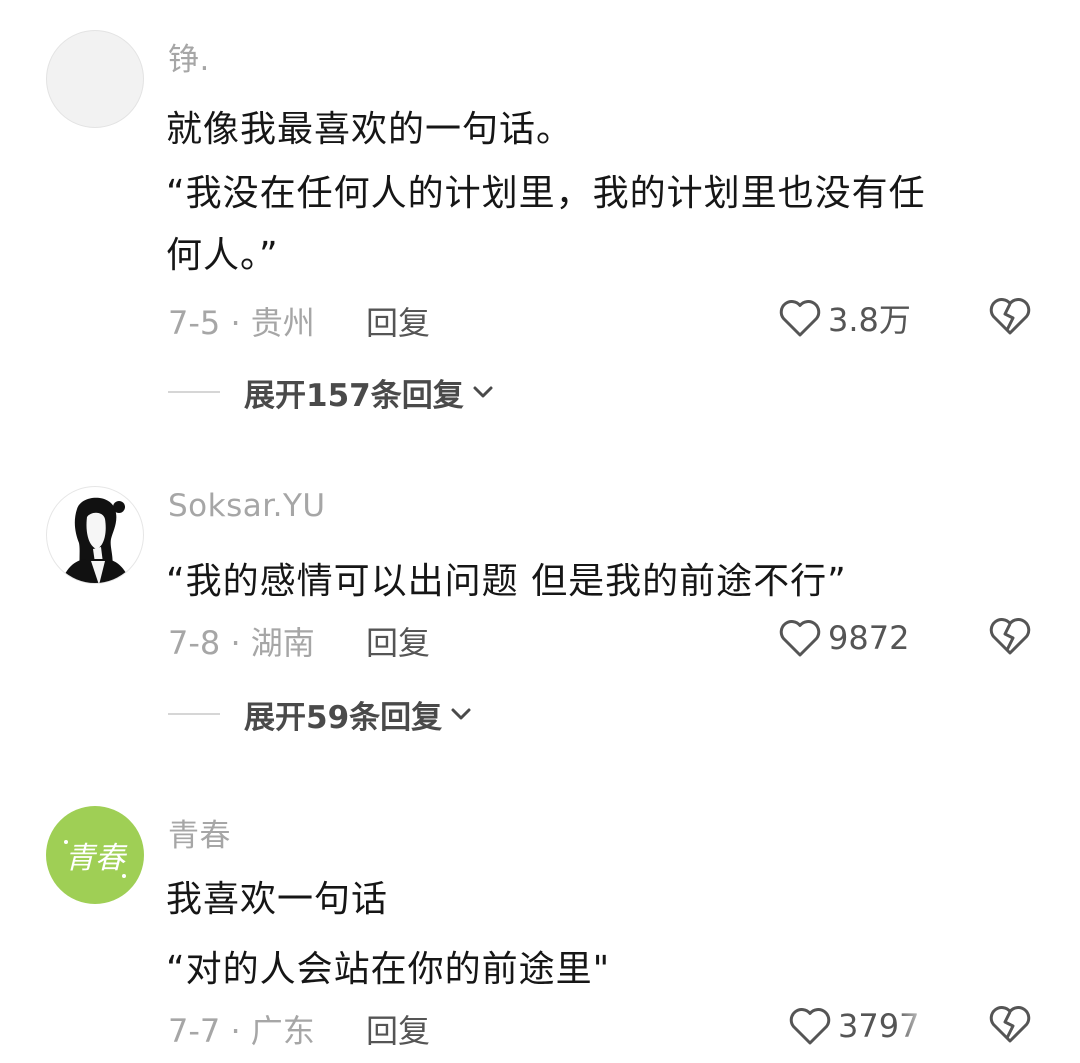 Image resolution: width=1080 pixels, height=1063 pixels. I want to click on expand-replies-button: 展开59条回复, so click(320, 715).